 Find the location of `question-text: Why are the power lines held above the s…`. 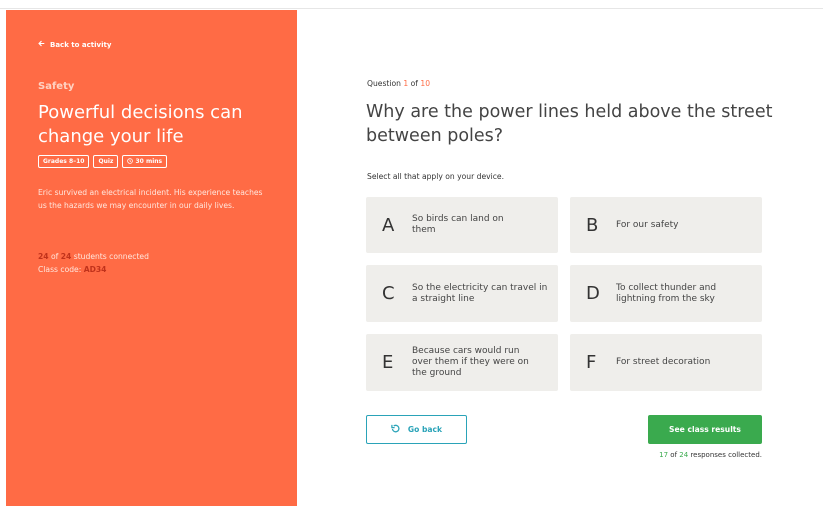

question-text: Why are the power lines held above the s… is located at coordinates (569, 124).